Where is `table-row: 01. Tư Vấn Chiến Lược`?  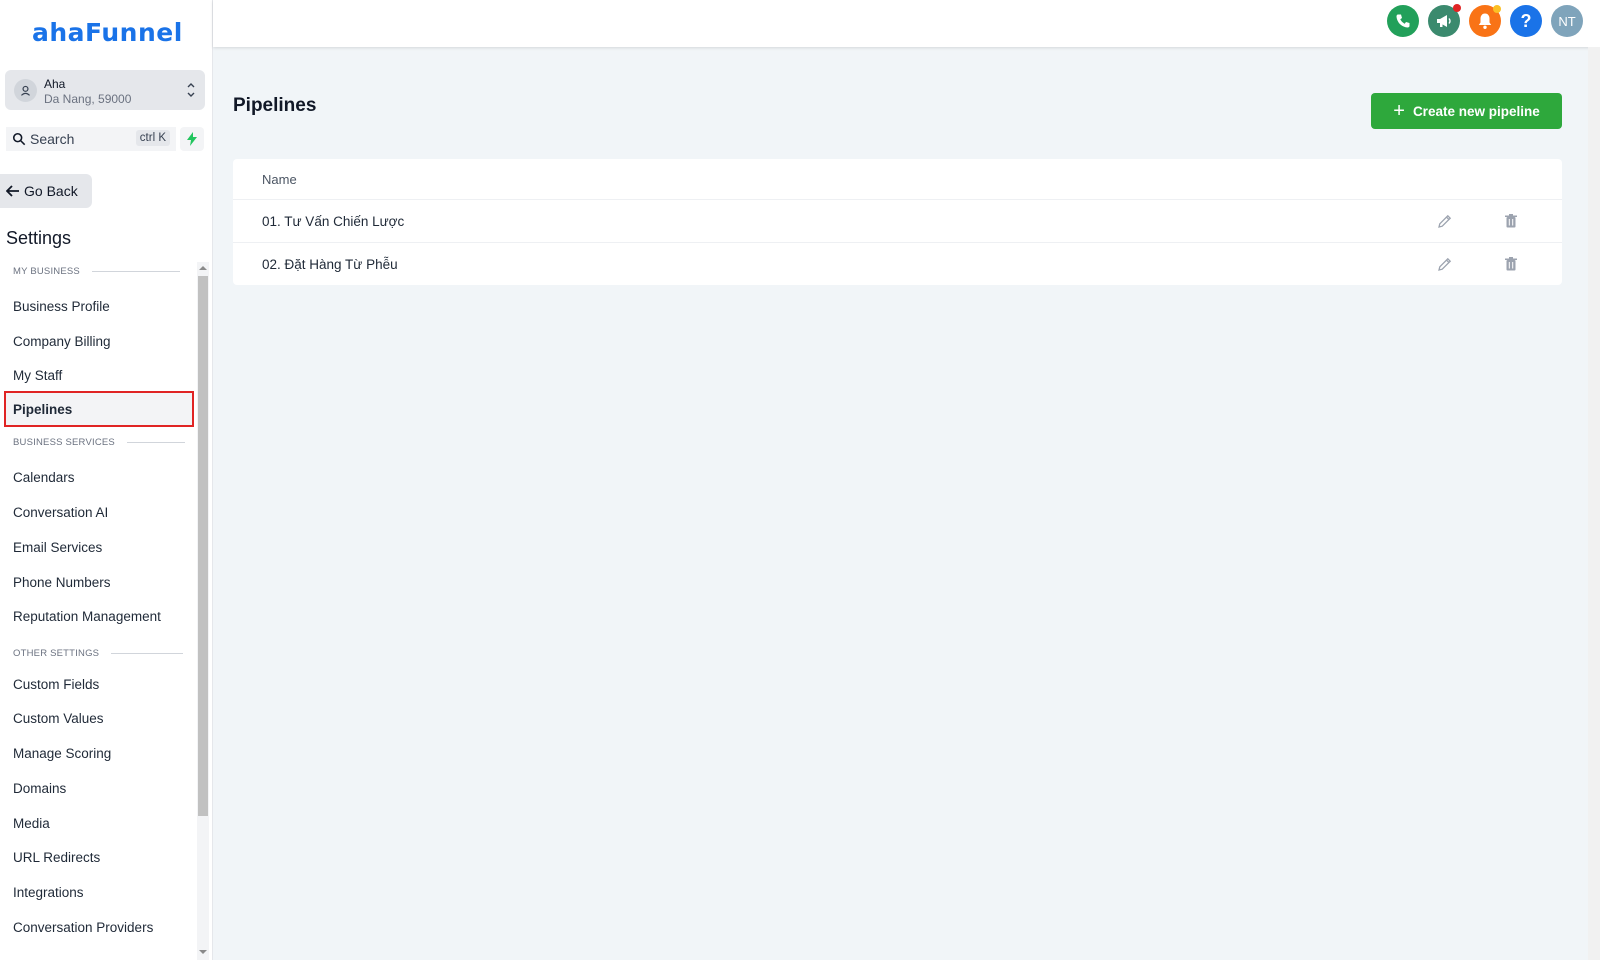 table-row: 01. Tư Vấn Chiến Lược is located at coordinates (897, 221).